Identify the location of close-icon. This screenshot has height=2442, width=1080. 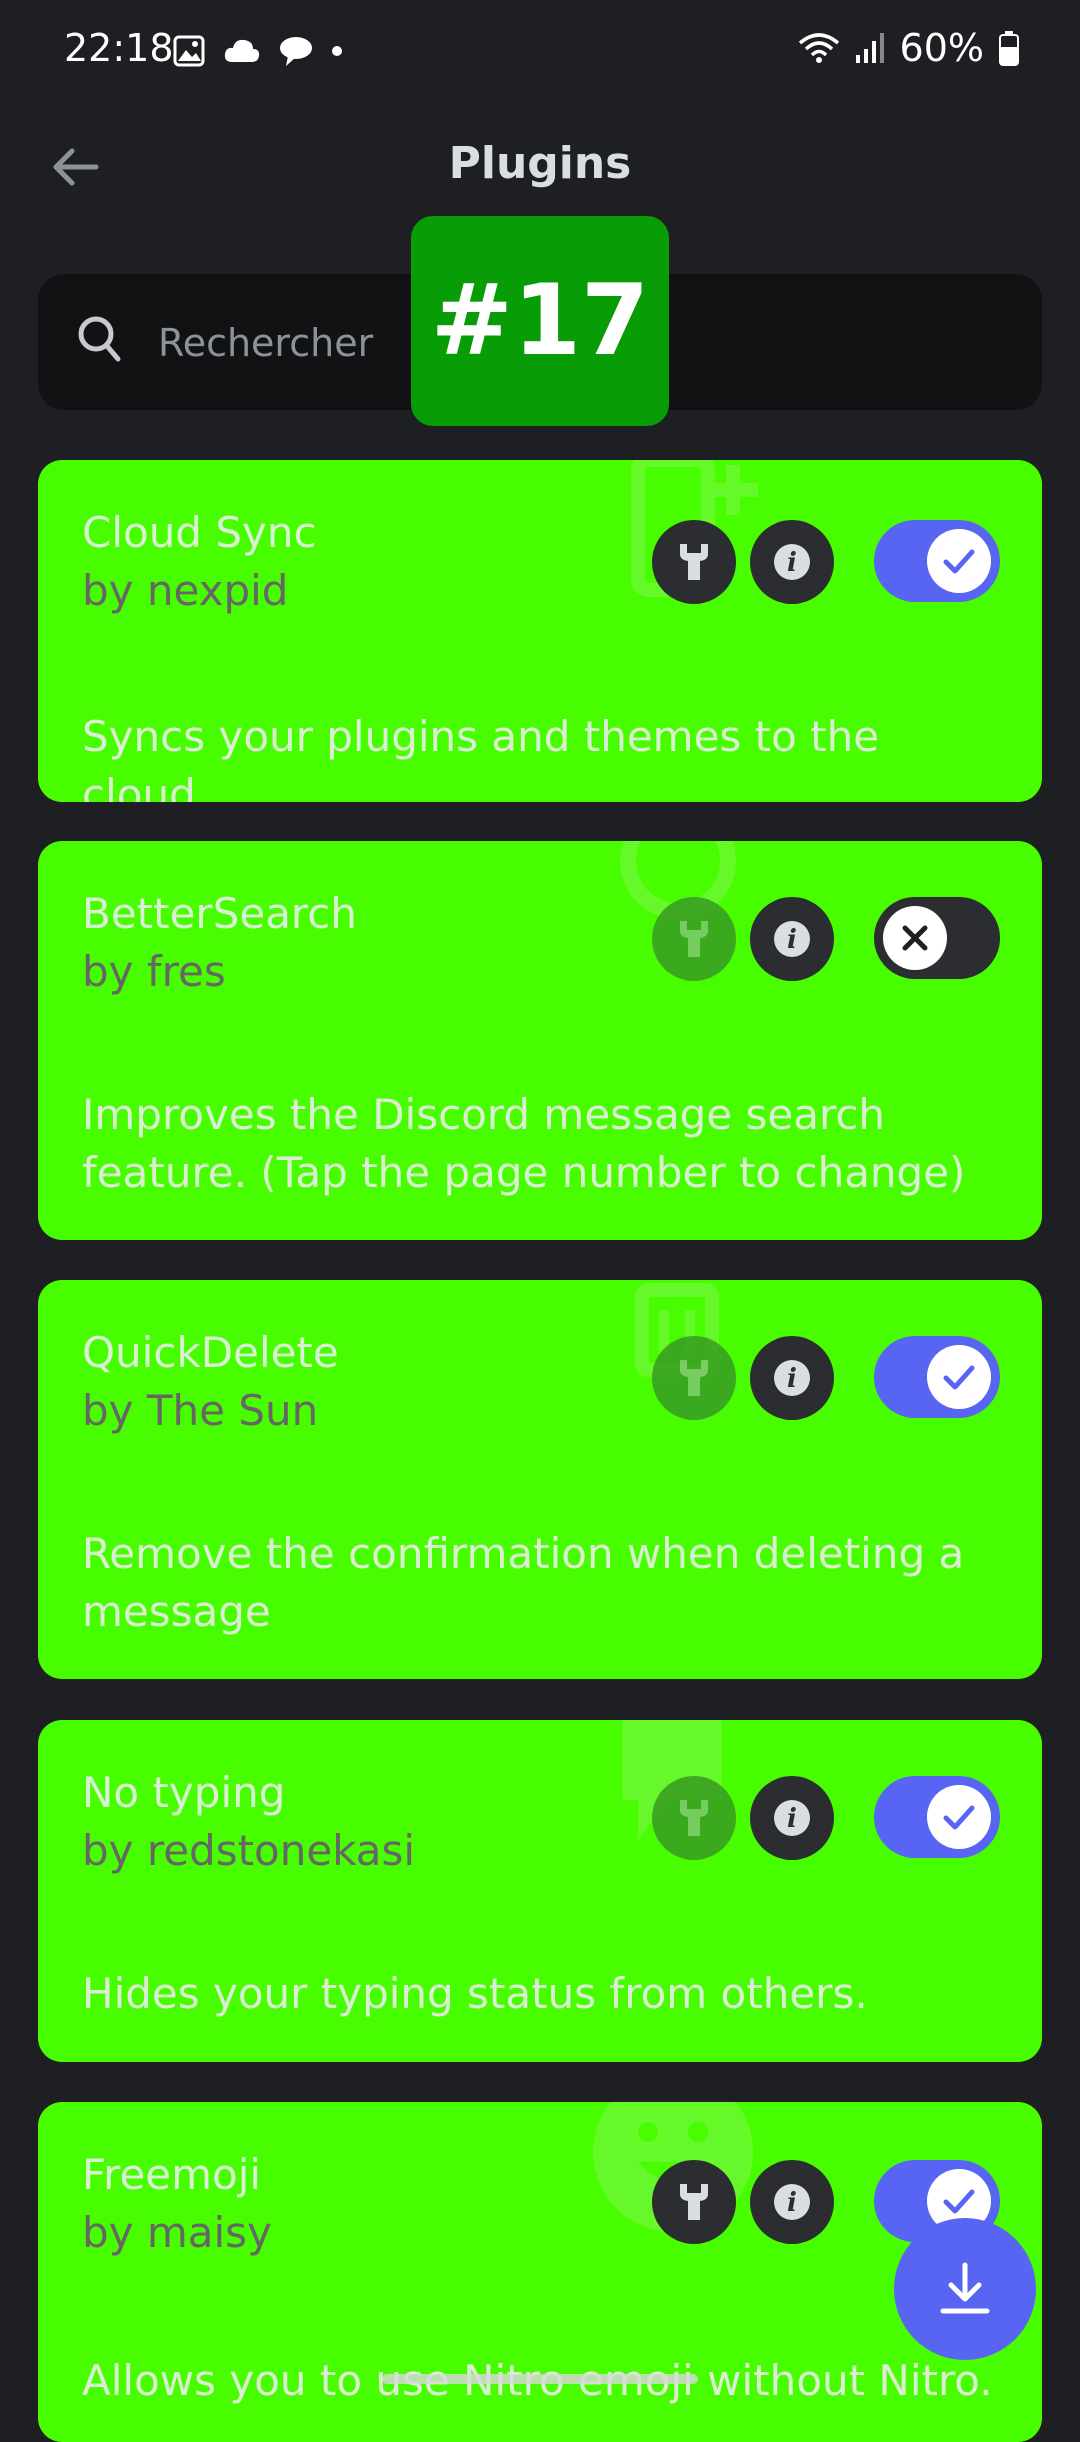
(915, 938).